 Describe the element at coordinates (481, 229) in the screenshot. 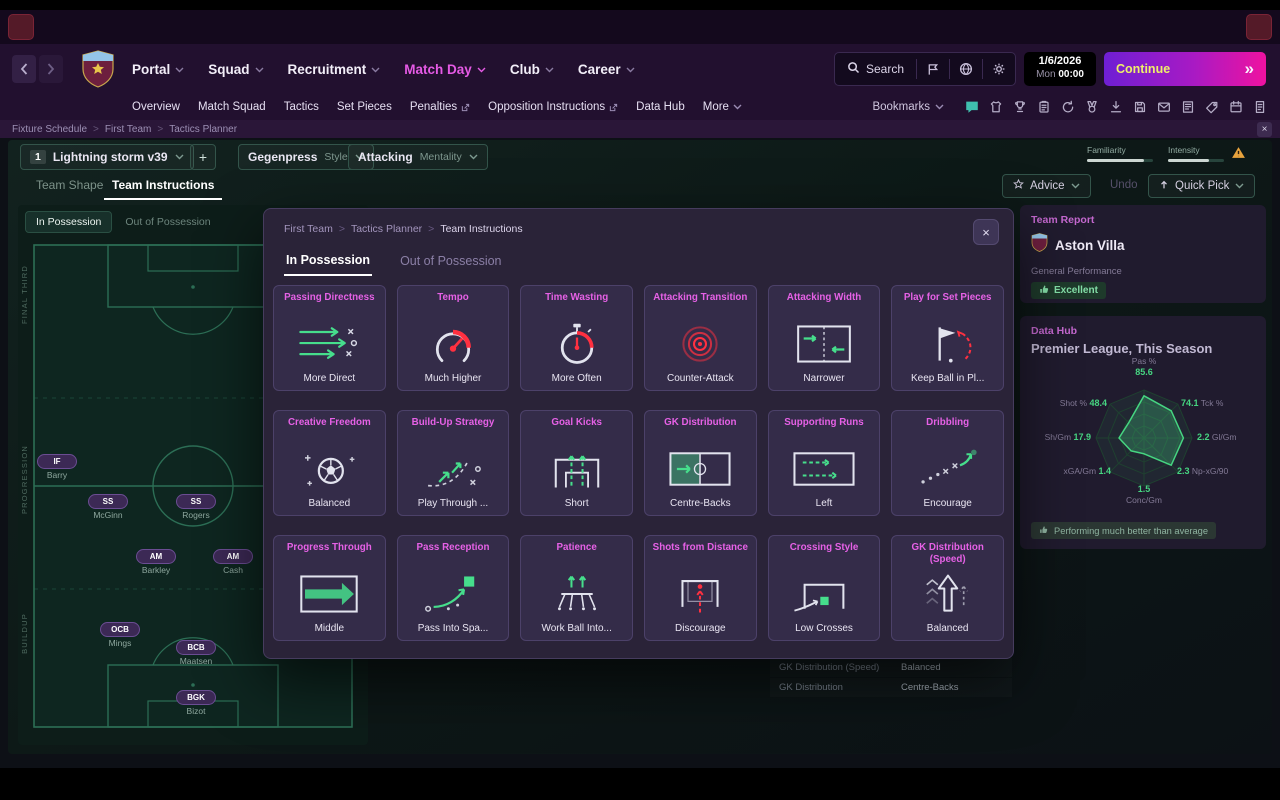

I see `breadcrumb-item: Team Instructions` at that location.